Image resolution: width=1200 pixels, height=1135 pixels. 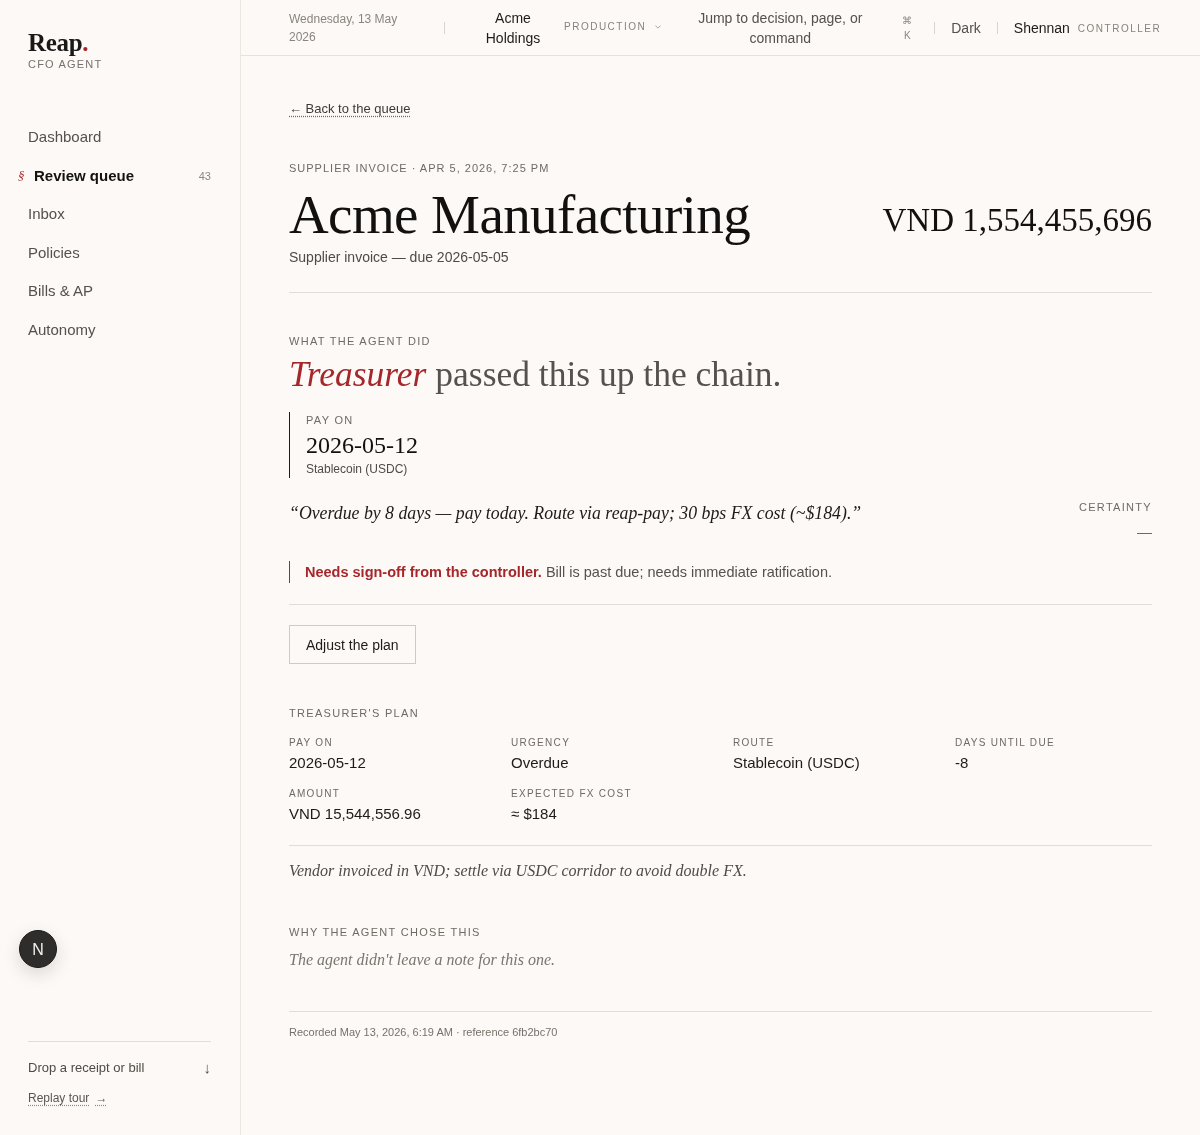 I want to click on section-label: TREASURER'S PLAN, so click(x=354, y=713).